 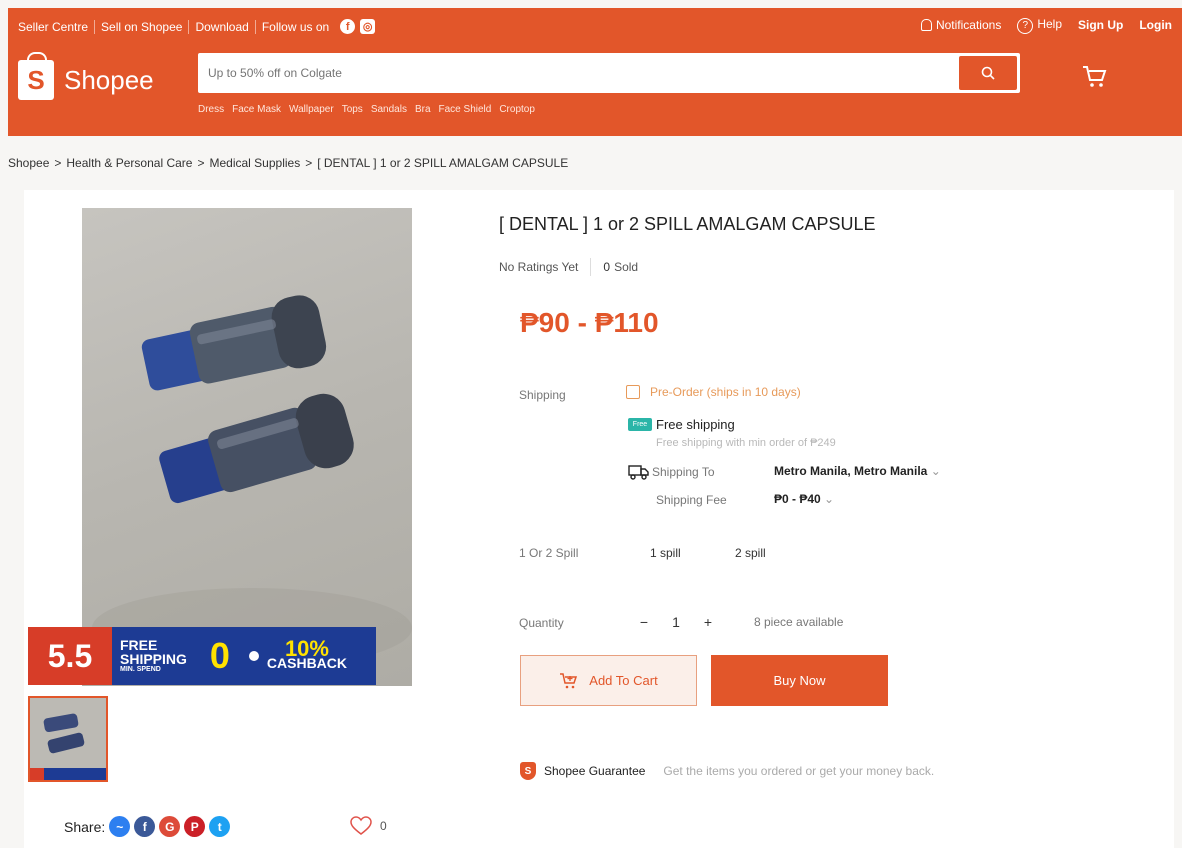 I want to click on breadcrumb-subcategory: Medical Supplies, so click(x=254, y=163).